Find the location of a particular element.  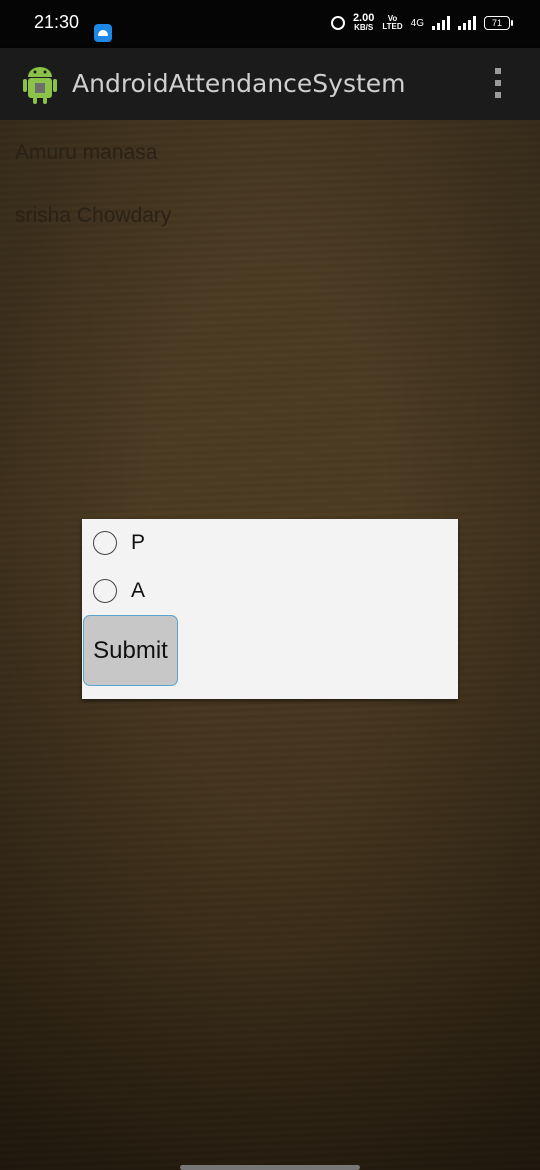

app-title: AndroidAttendanceSystem is located at coordinates (239, 83).